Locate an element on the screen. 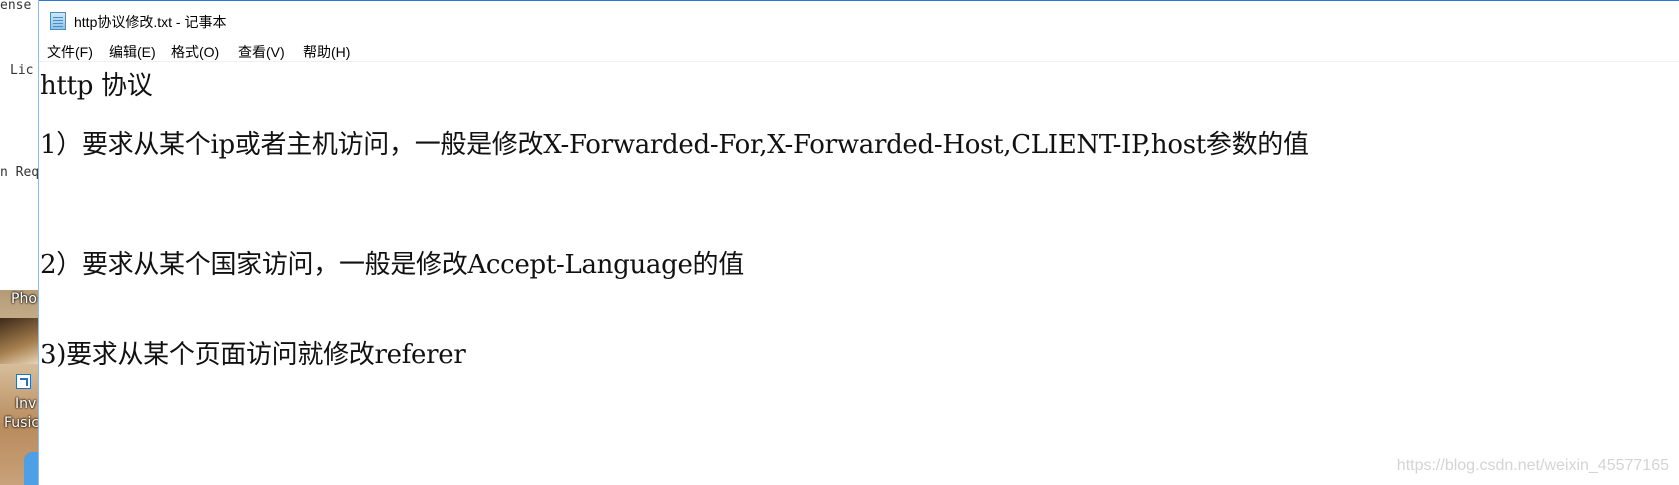 The height and width of the screenshot is (485, 1679). background-text-line: n Requ is located at coordinates (20, 172).